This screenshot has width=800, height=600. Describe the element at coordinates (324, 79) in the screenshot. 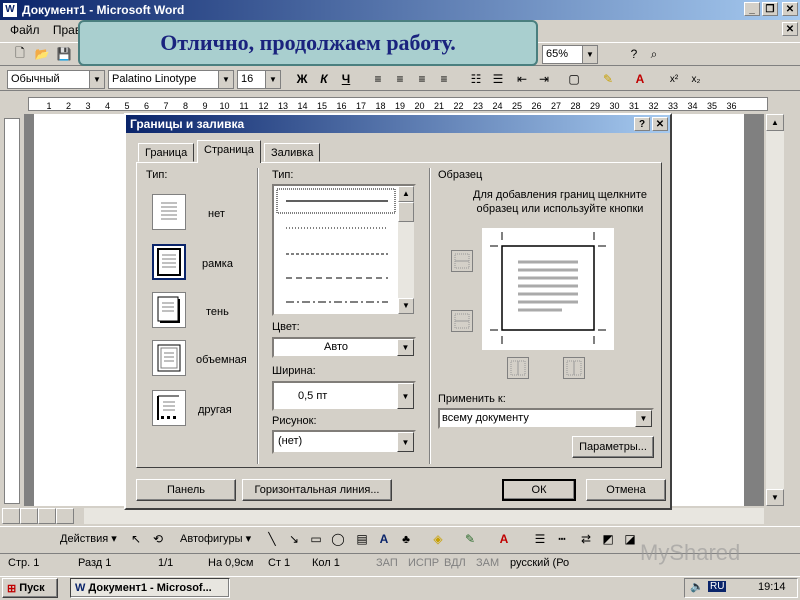

I see `italic-button: К` at that location.